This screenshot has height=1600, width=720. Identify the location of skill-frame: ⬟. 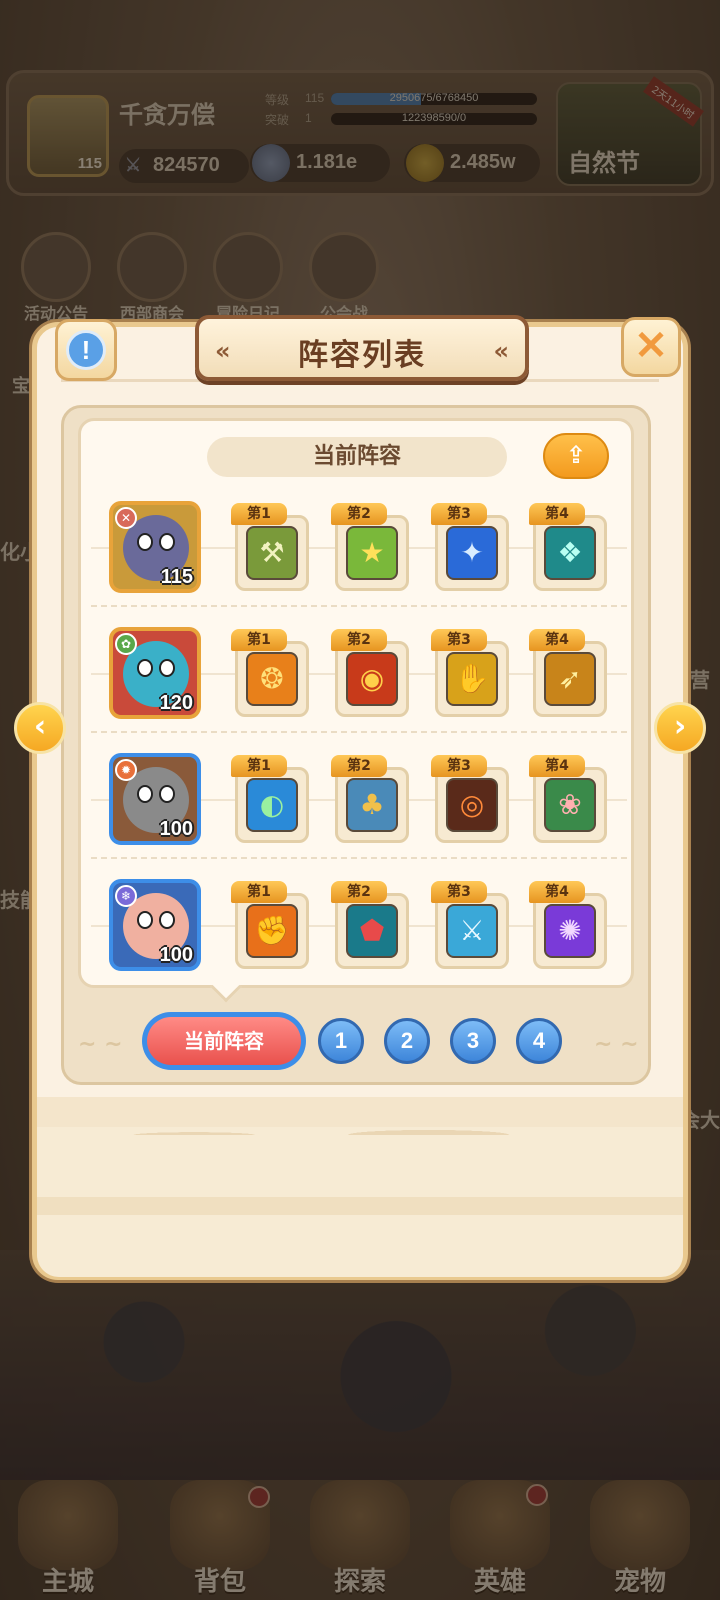
(372, 931).